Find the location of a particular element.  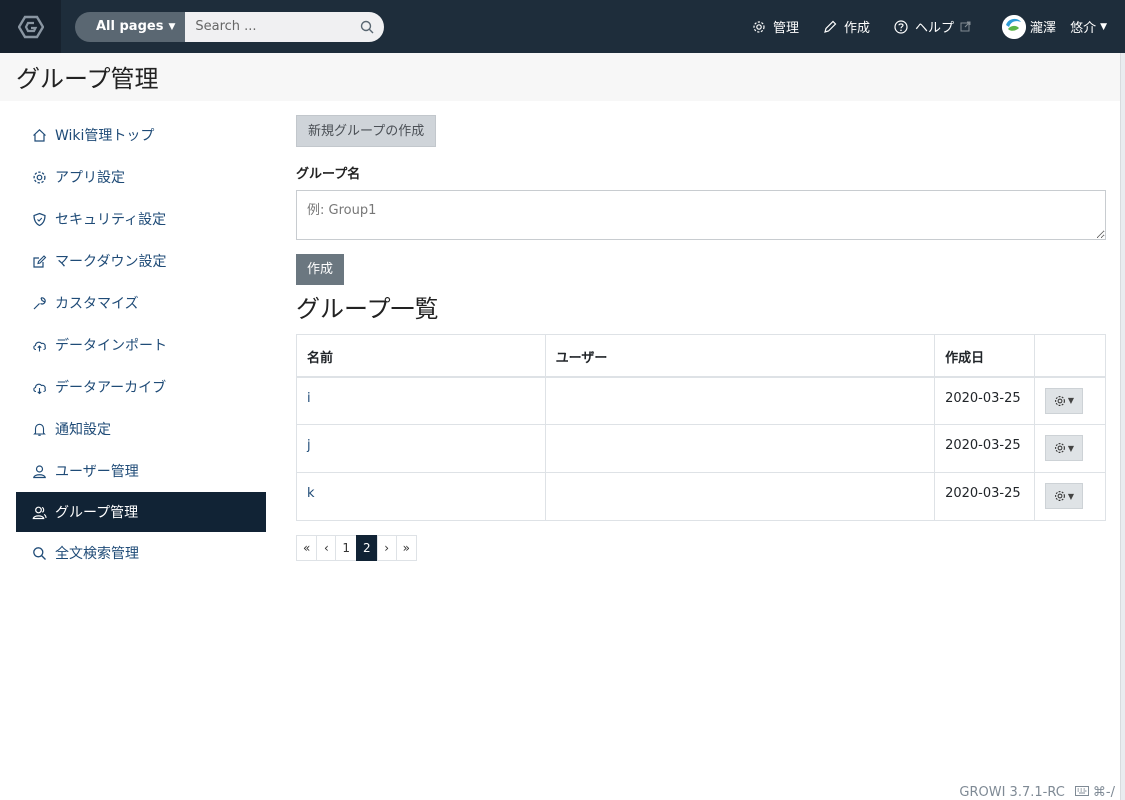

pagination-page-2: 2 is located at coordinates (366, 548).